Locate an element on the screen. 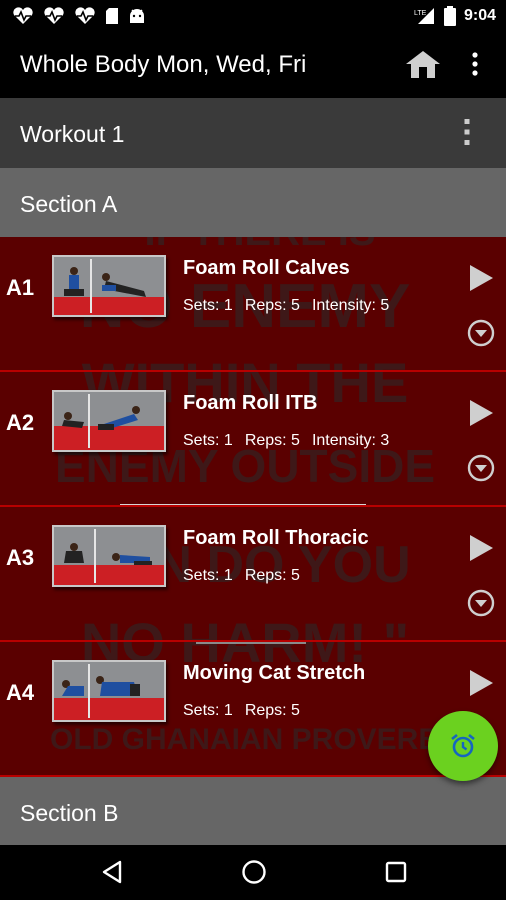 The height and width of the screenshot is (900, 506). overflow-menu-icon is located at coordinates (475, 64).